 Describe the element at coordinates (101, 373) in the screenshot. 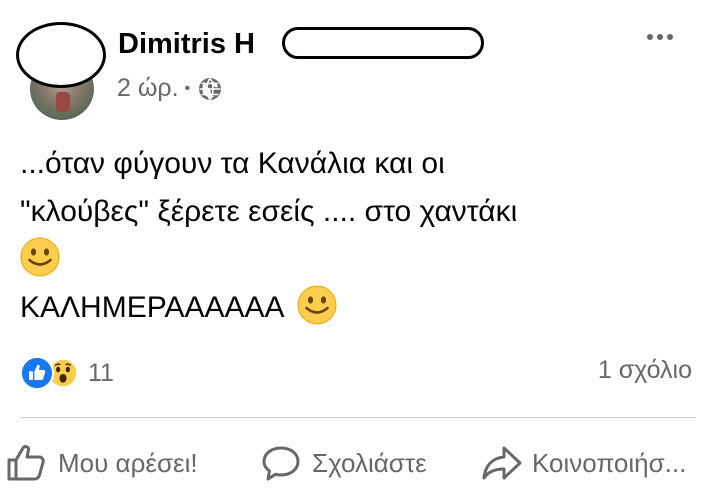

I see `reaction-count: 11` at that location.